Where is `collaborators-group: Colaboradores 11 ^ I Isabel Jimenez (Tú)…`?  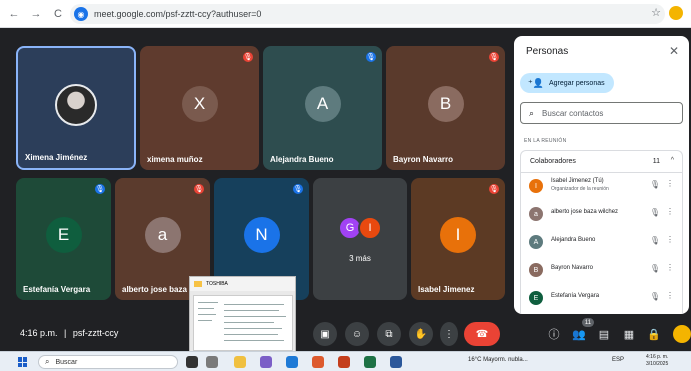
collaborators-group: Colaboradores 11 ^ I Isabel Jimenez (Tú)… is located at coordinates (601, 232).